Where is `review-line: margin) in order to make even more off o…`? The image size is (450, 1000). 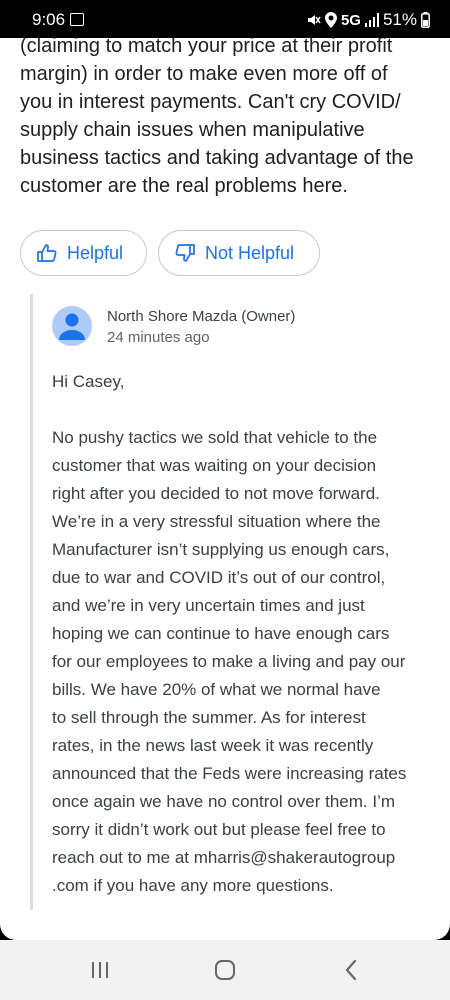
review-line: margin) in order to make even more off o… is located at coordinates (204, 74).